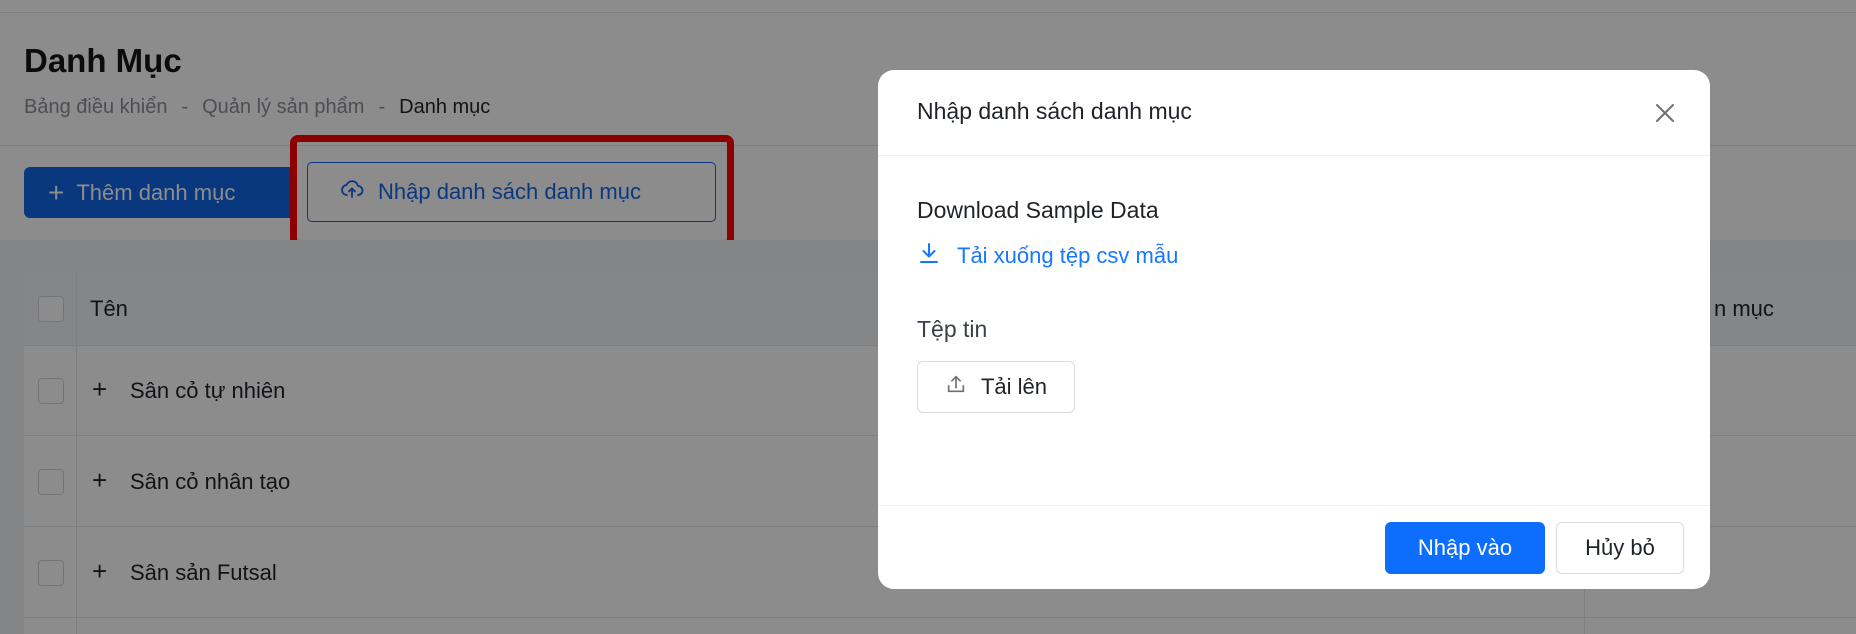 This screenshot has width=1856, height=634. I want to click on download-sample-label: Tải xuống tệp csv mẫu, so click(1068, 255).